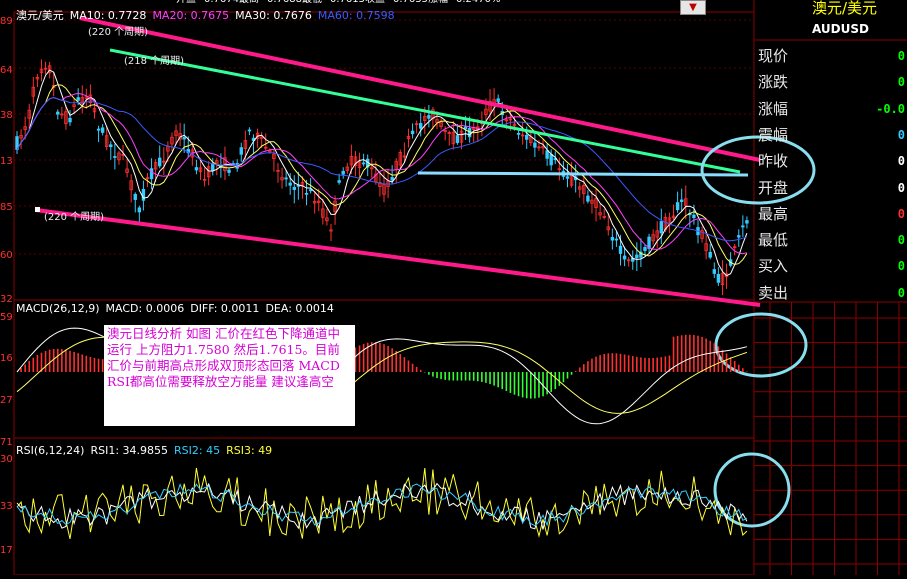 This screenshot has height=579, width=907. What do you see at coordinates (773, 187) in the screenshot?
I see `quote-label: 开盘` at bounding box center [773, 187].